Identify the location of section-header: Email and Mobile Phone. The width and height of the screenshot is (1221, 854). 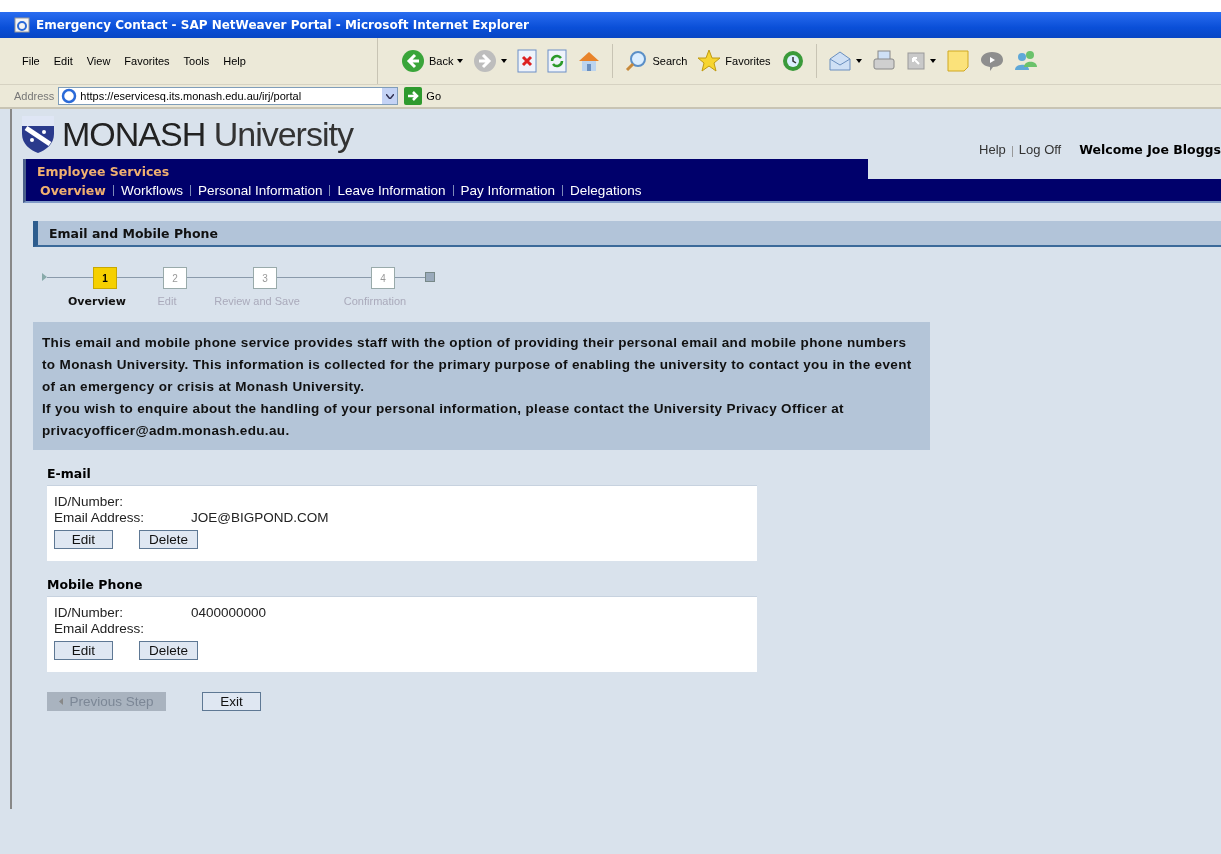
(627, 234).